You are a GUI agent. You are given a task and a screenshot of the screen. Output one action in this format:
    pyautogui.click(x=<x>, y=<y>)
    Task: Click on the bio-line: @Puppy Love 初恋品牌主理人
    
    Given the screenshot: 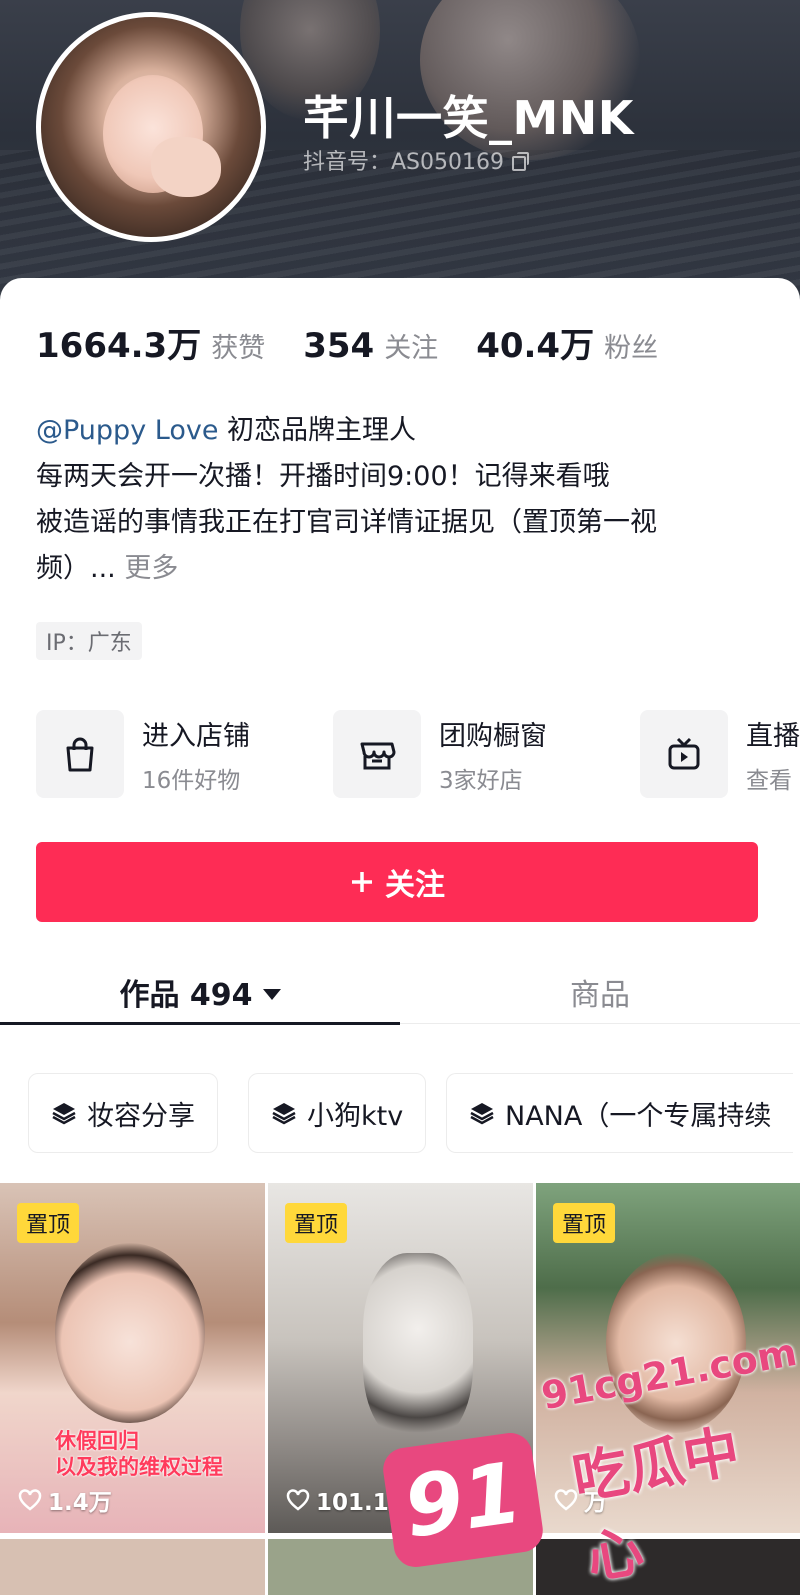 What is the action you would take?
    pyautogui.click(x=406, y=431)
    